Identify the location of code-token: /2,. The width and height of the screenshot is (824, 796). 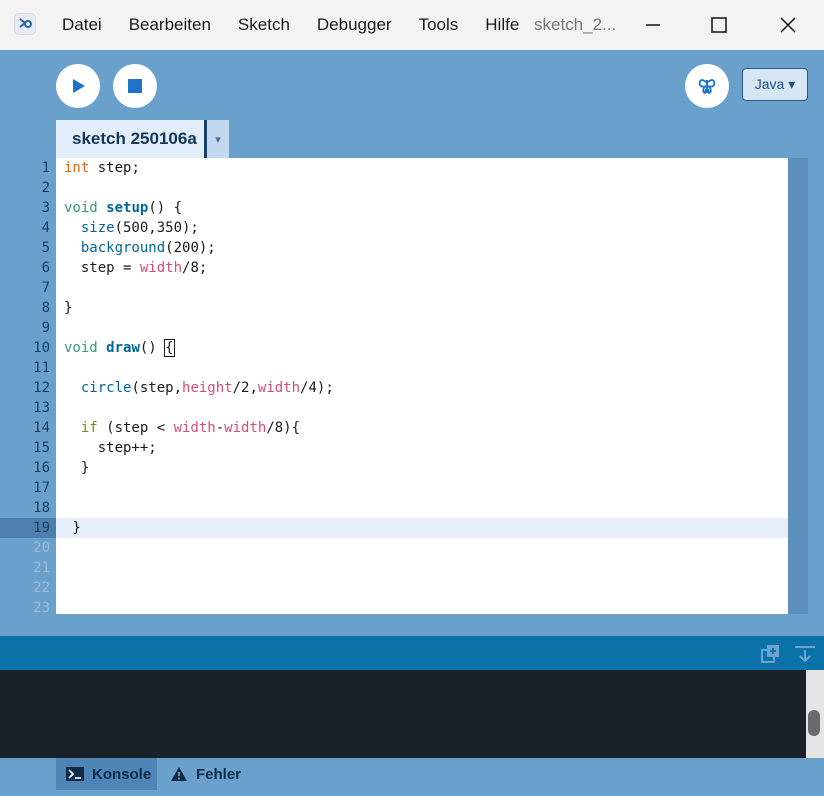
(245, 388).